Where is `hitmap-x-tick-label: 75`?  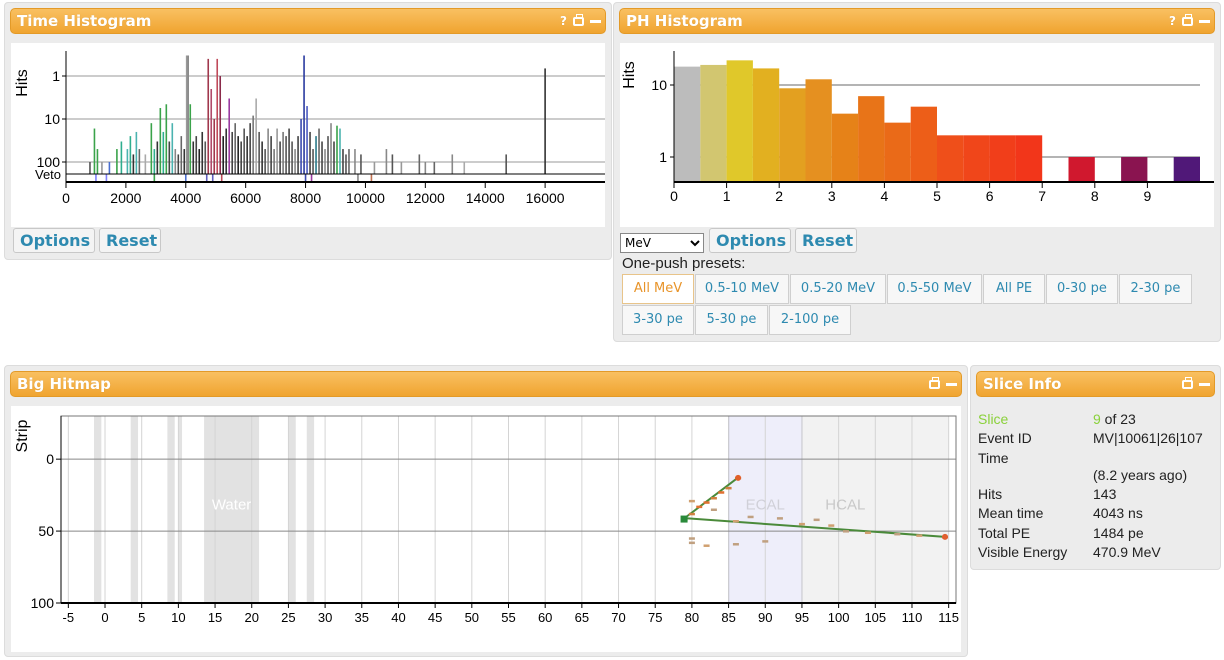 hitmap-x-tick-label: 75 is located at coordinates (655, 617).